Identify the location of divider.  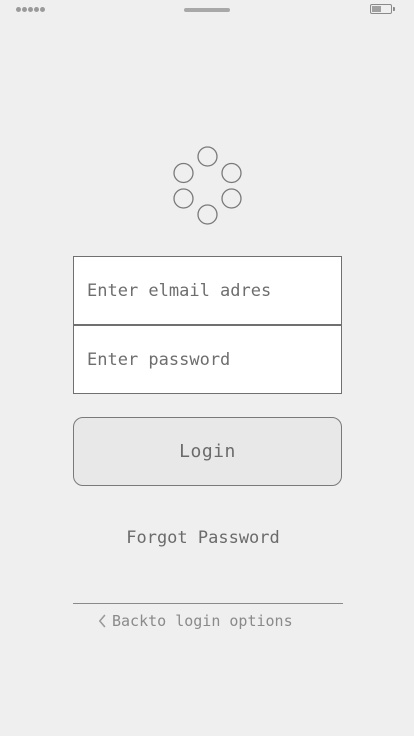
(208, 603).